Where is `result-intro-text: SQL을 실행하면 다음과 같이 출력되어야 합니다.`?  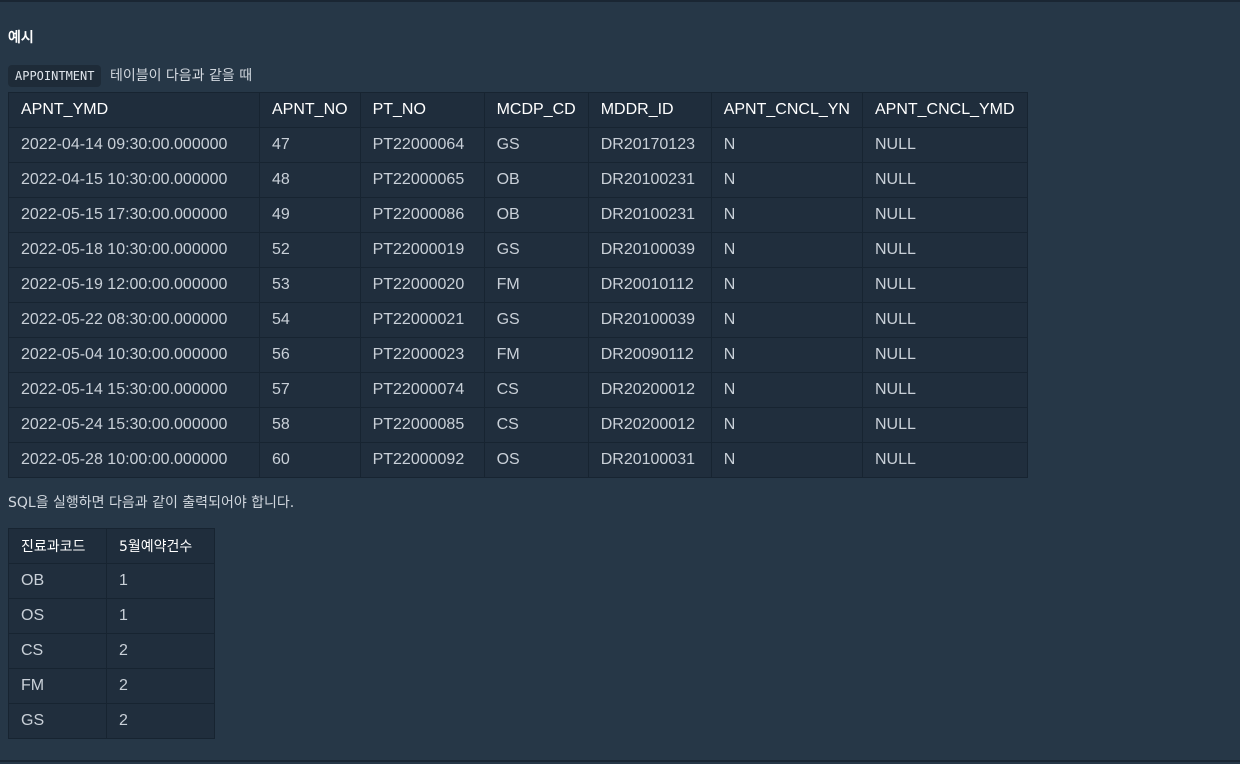
result-intro-text: SQL을 실행하면 다음과 같이 출력되어야 합니다. is located at coordinates (151, 503).